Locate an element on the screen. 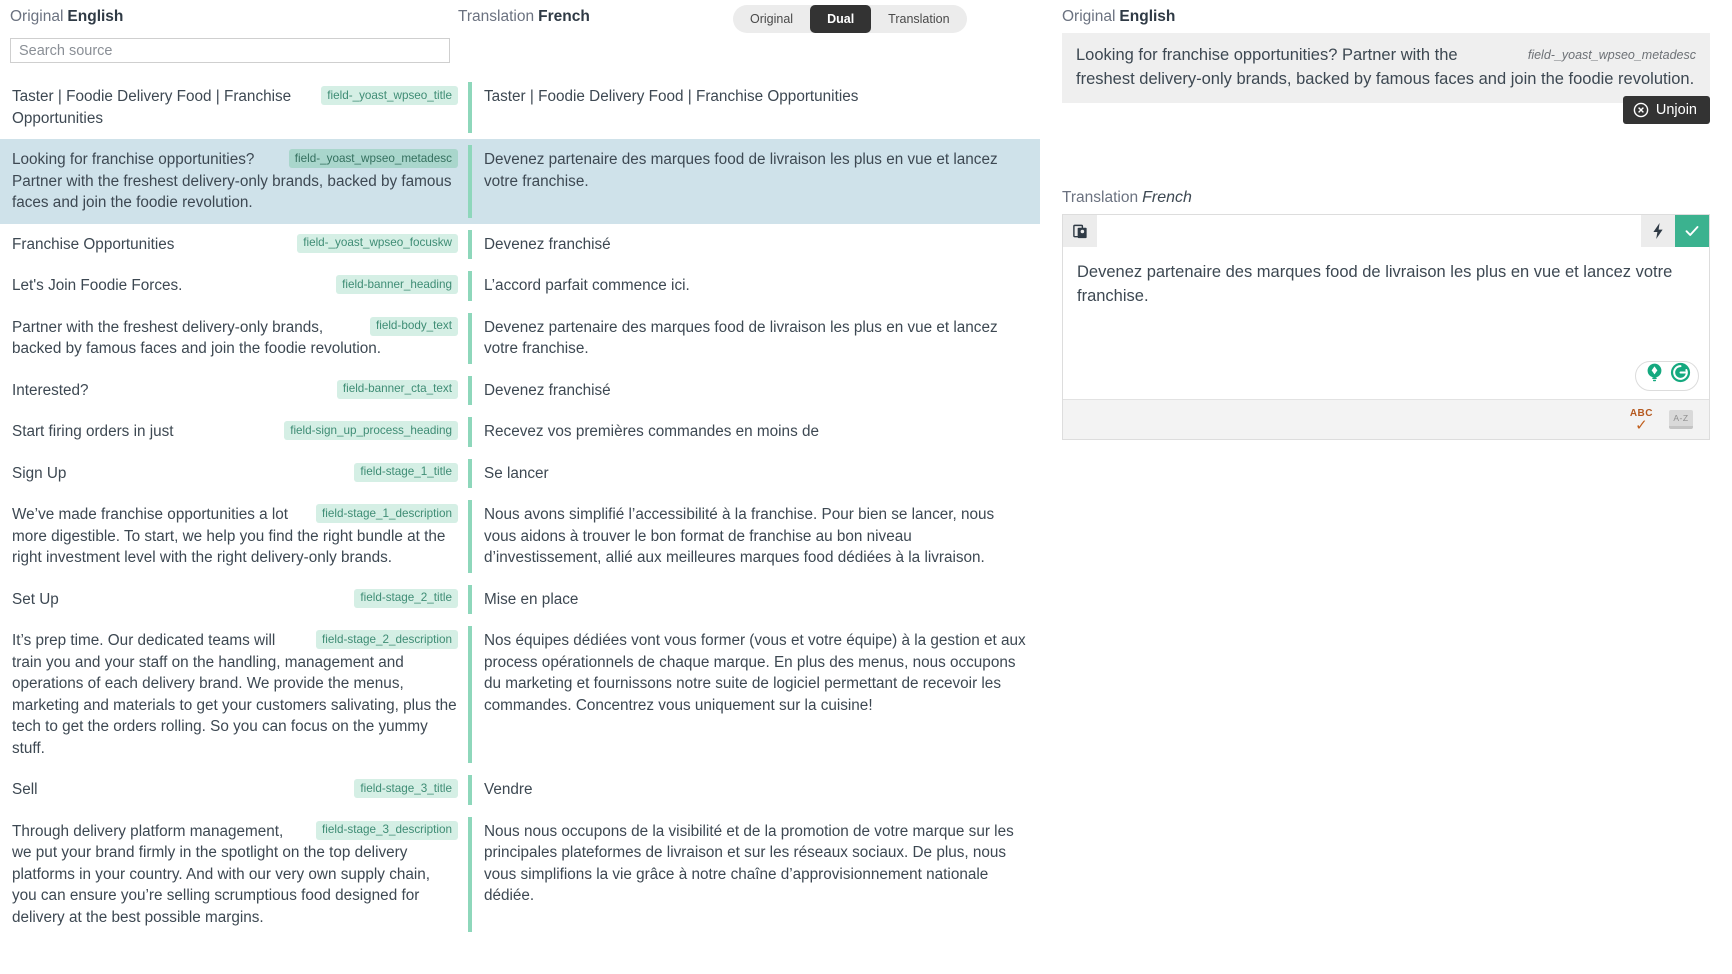 This screenshot has width=1732, height=974. inspector-original-language: English is located at coordinates (1147, 16).